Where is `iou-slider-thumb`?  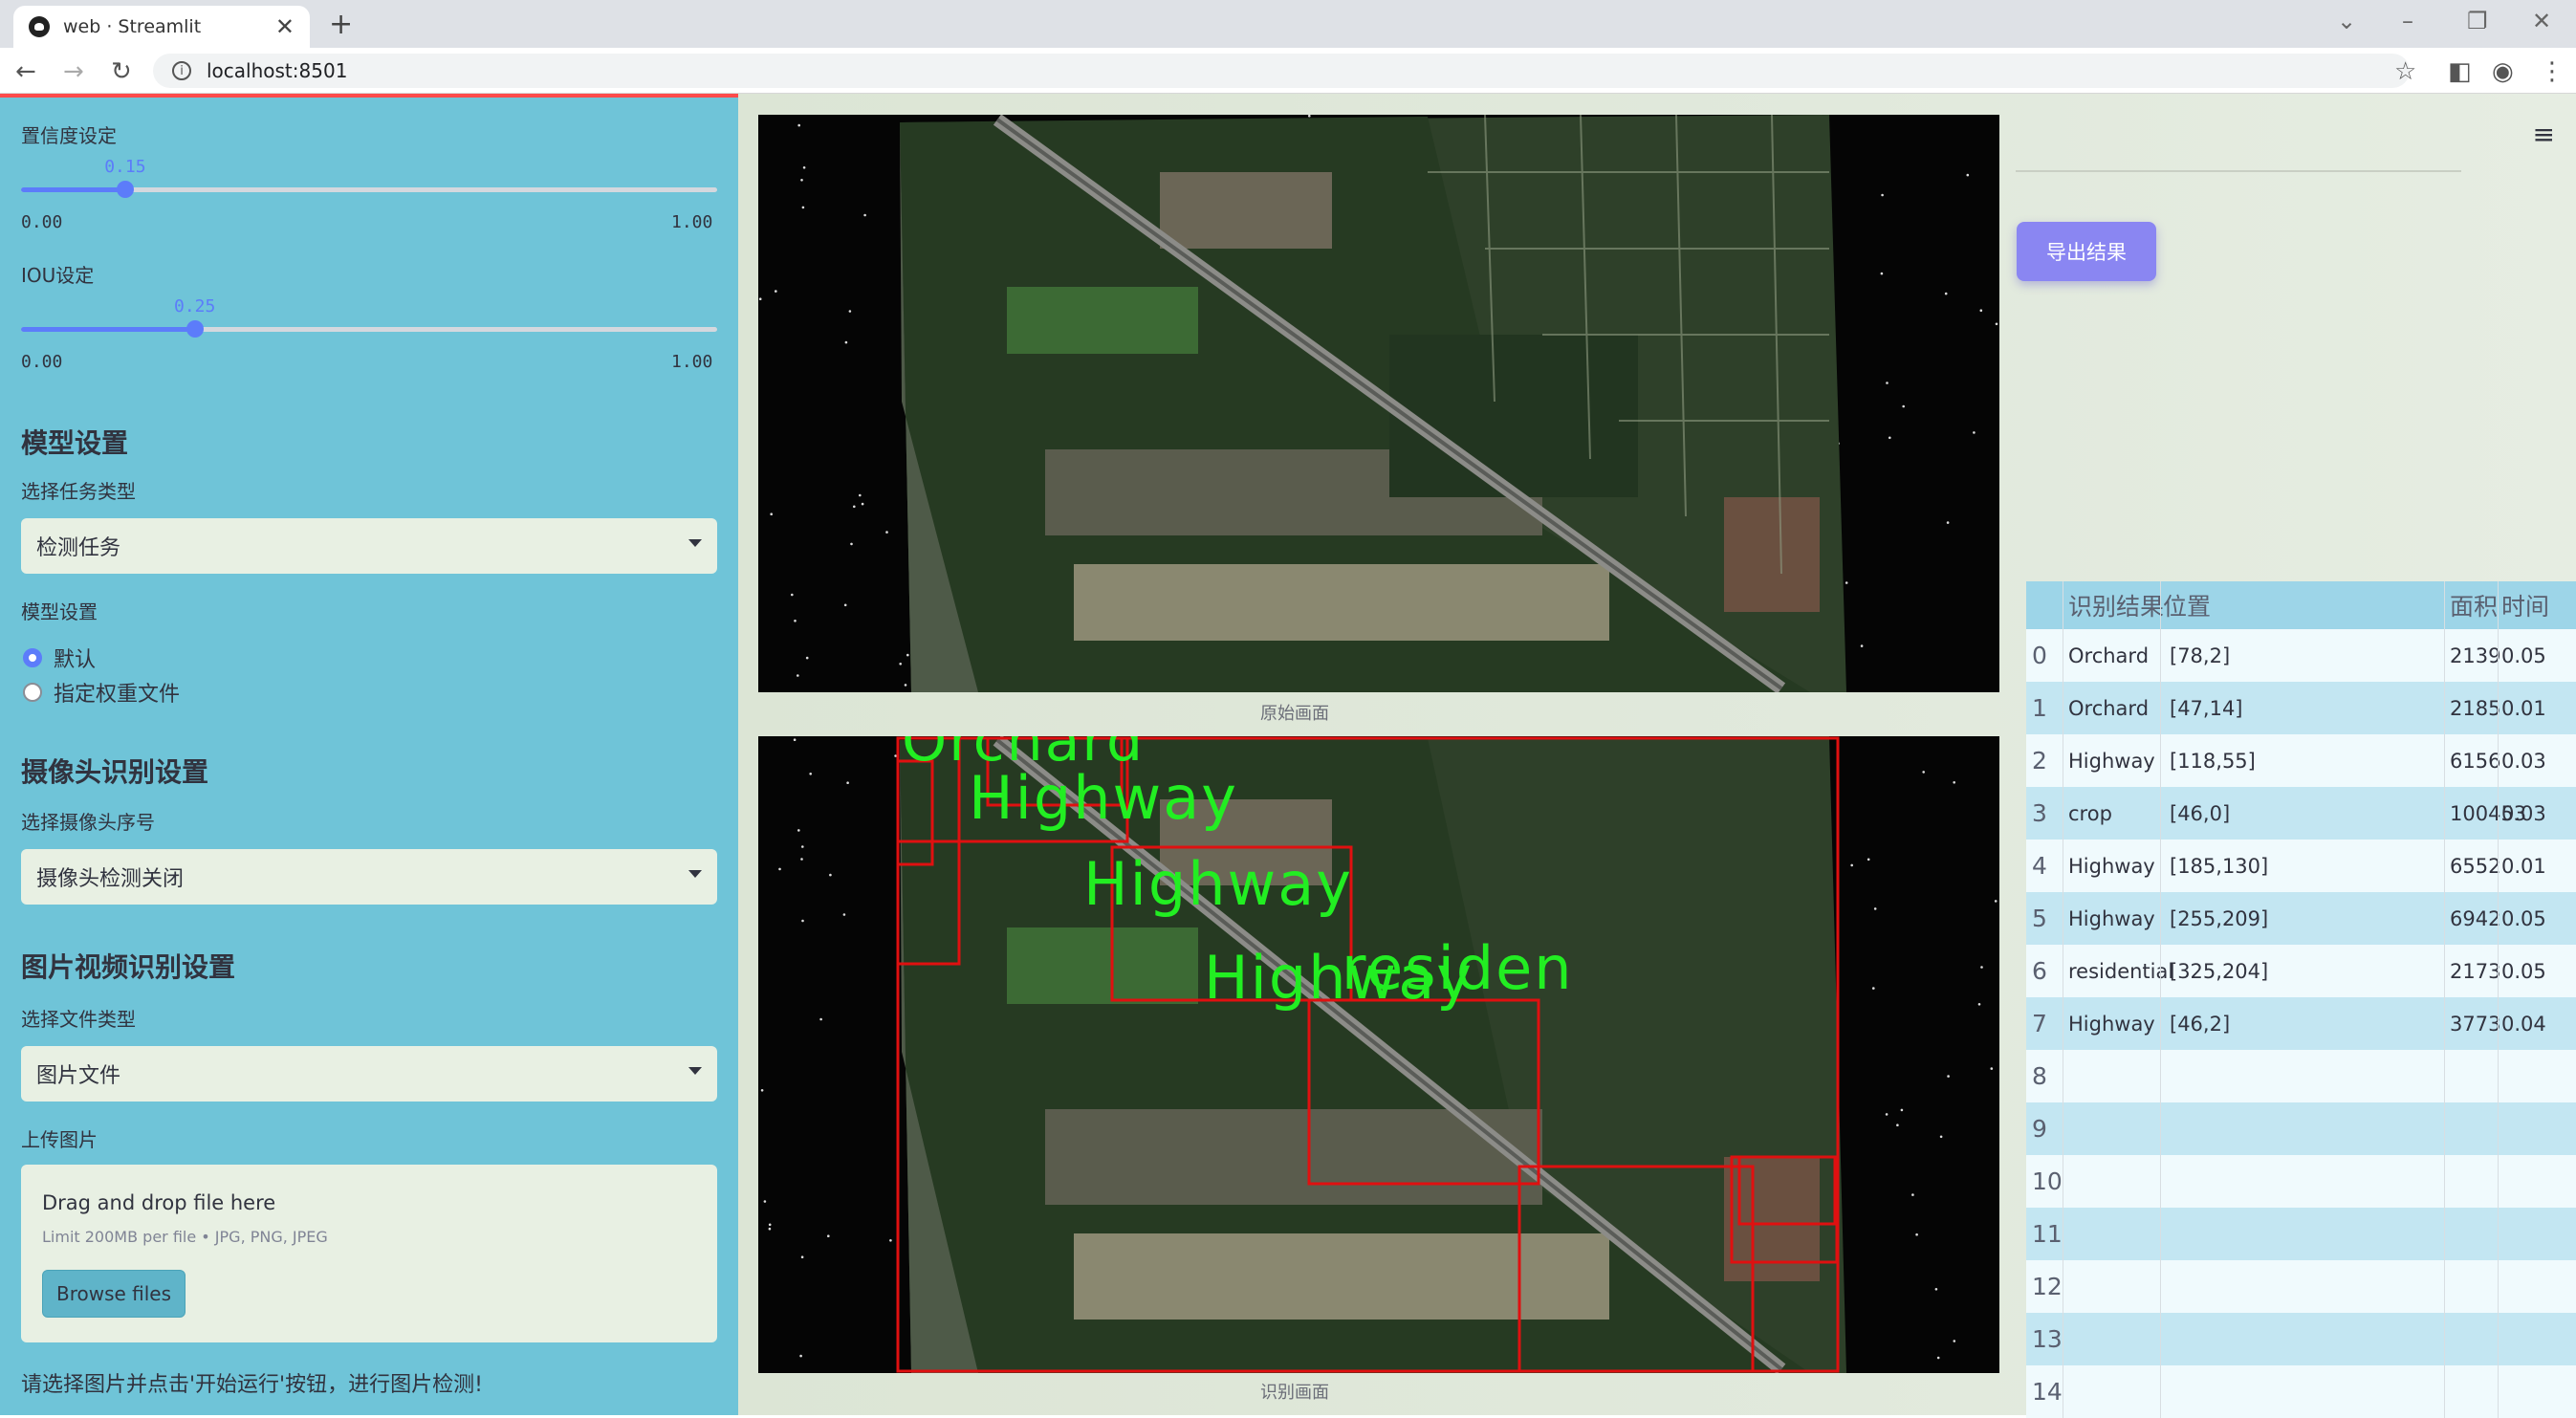 iou-slider-thumb is located at coordinates (195, 329).